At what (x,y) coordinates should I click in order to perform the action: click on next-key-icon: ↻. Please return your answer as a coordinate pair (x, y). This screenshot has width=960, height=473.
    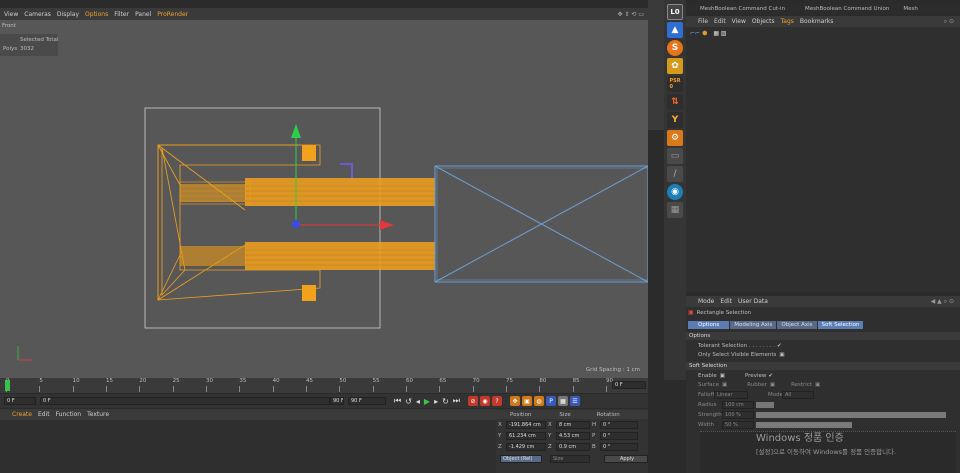
    Looking at the image, I should click on (445, 401).